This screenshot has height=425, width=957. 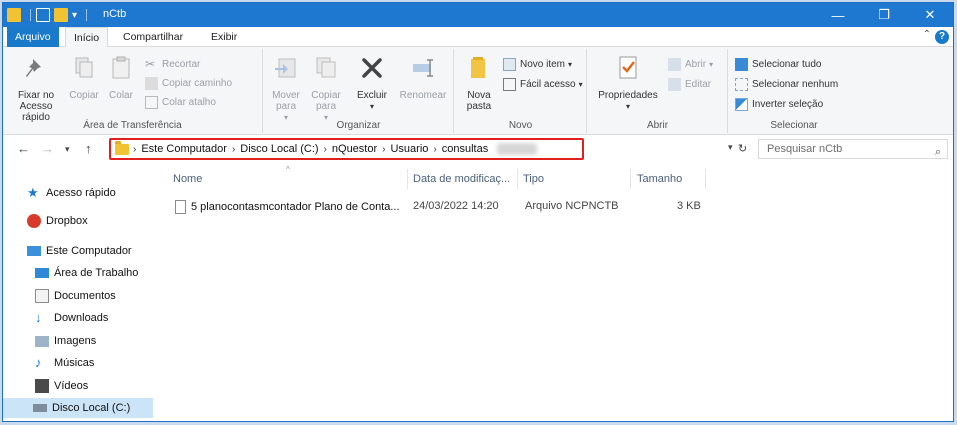 I want to click on address-dropdown-icon: ▾, so click(x=730, y=147).